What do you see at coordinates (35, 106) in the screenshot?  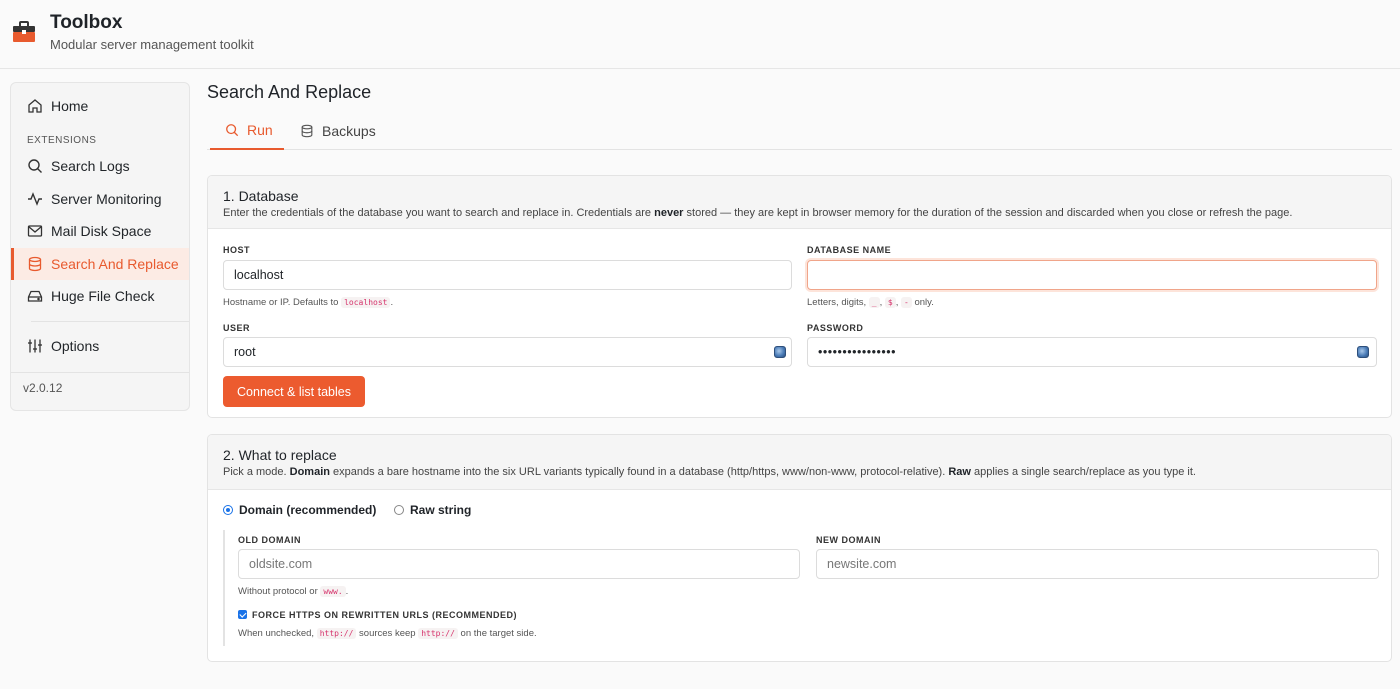 I see `home-icon` at bounding box center [35, 106].